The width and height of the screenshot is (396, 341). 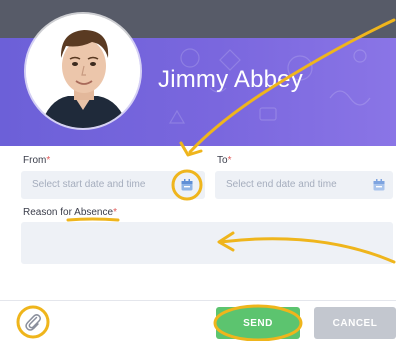 What do you see at coordinates (229, 160) in the screenshot?
I see `to-required-marker: *` at bounding box center [229, 160].